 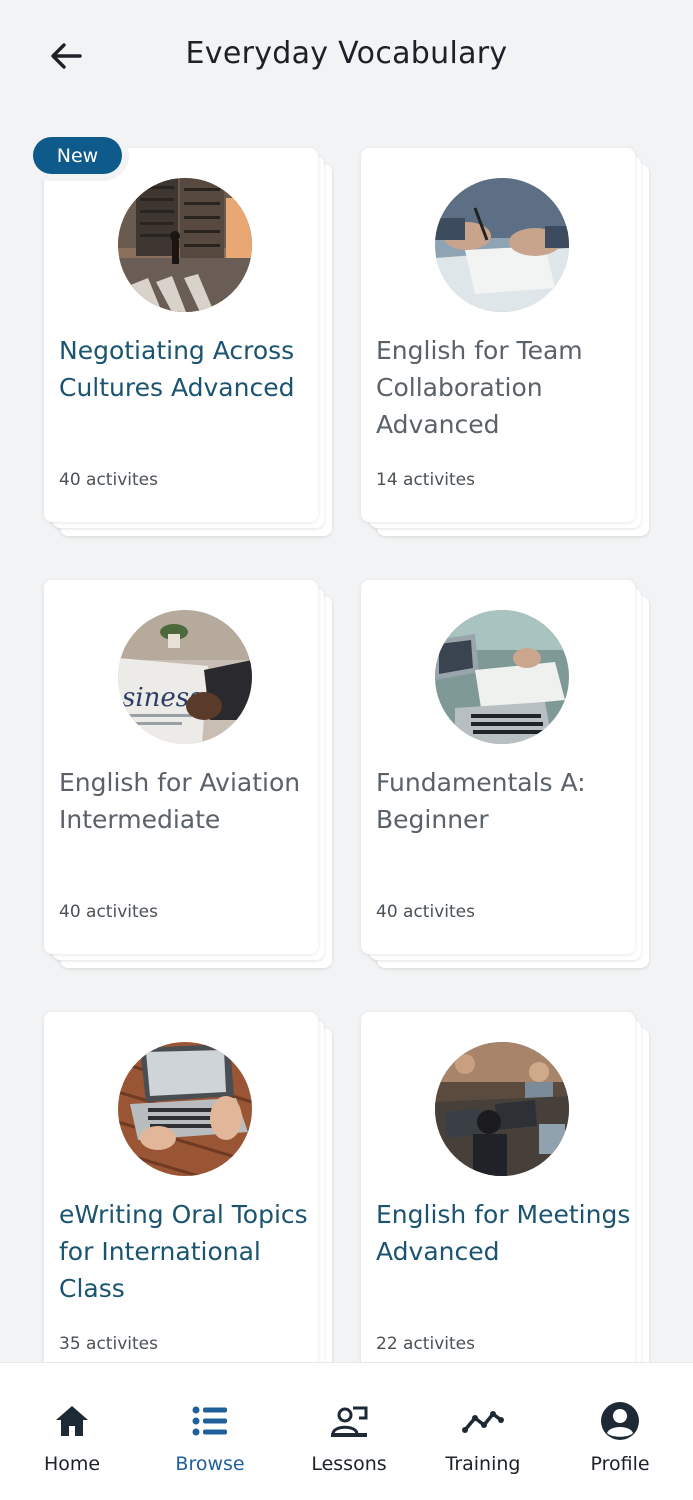 What do you see at coordinates (498, 767) in the screenshot?
I see `course-card: Fundamentals A: Beginner 40 activites` at bounding box center [498, 767].